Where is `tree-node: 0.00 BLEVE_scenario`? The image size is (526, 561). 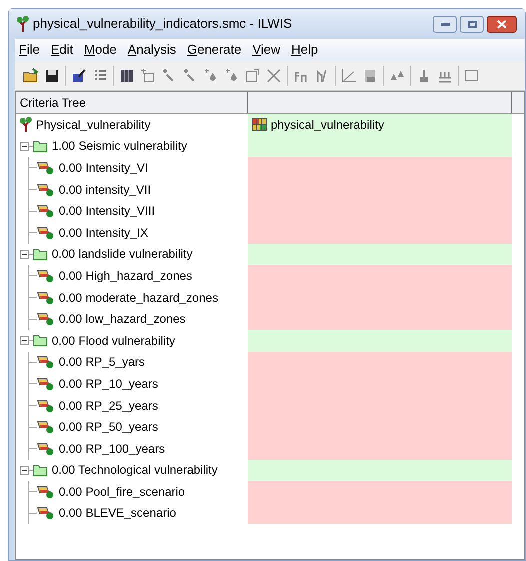
tree-node: 0.00 BLEVE_scenario is located at coordinates (117, 513).